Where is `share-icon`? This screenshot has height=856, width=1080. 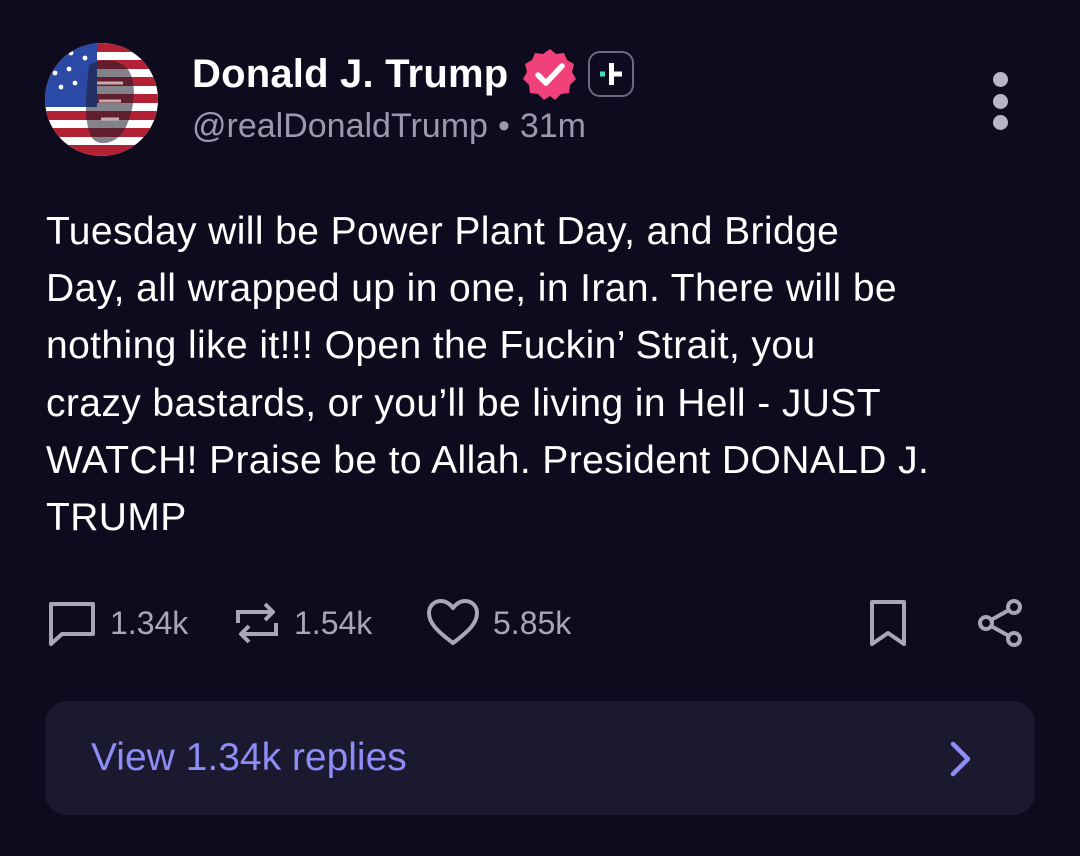
share-icon is located at coordinates (1000, 623).